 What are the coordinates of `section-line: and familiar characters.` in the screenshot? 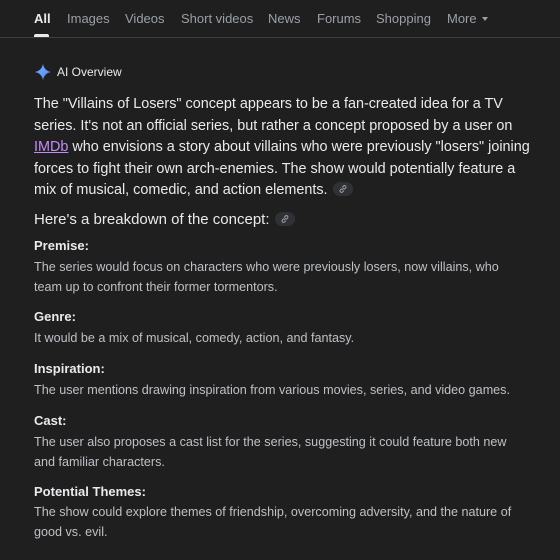 It's located at (99, 461).